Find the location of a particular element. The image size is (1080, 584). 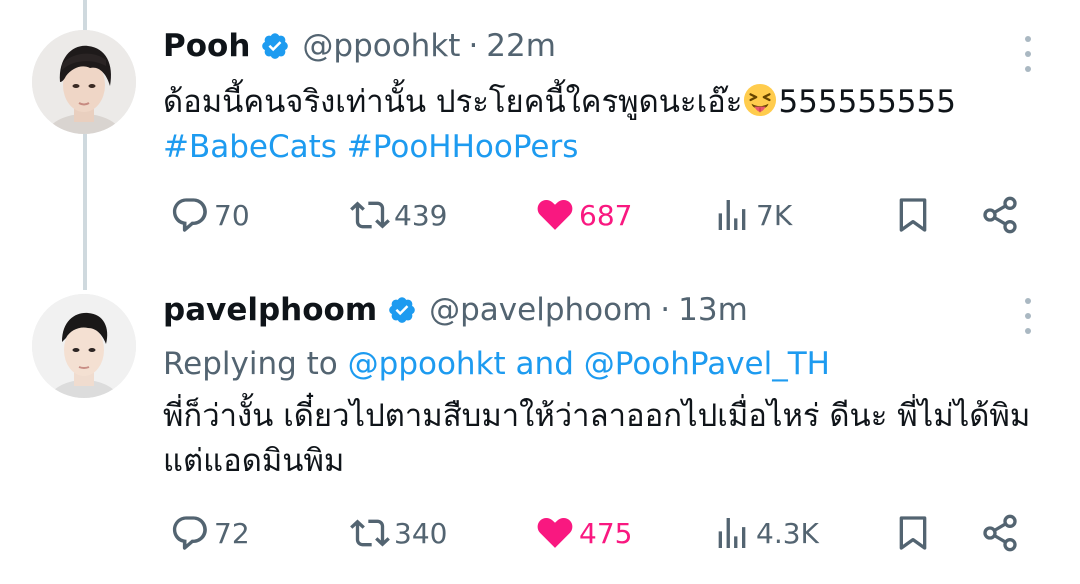

retweet-count: 439 is located at coordinates (421, 215).